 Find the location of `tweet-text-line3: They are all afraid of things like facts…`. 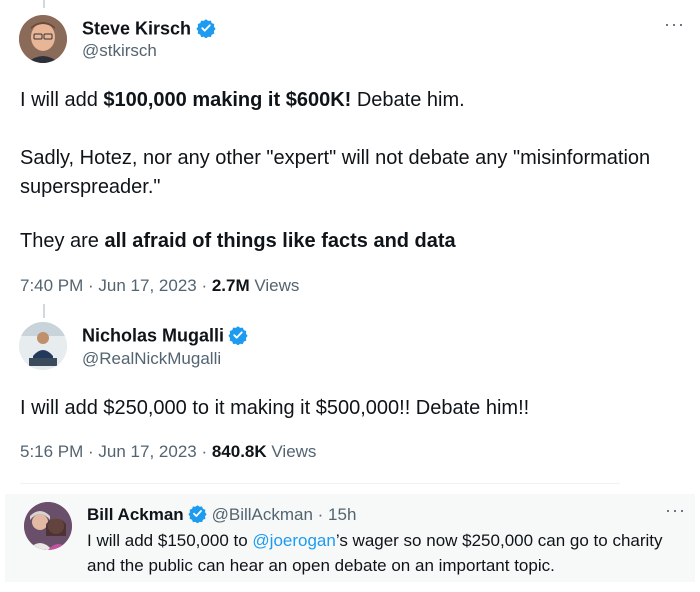

tweet-text-line3: They are all afraid of things like facts… is located at coordinates (238, 241).